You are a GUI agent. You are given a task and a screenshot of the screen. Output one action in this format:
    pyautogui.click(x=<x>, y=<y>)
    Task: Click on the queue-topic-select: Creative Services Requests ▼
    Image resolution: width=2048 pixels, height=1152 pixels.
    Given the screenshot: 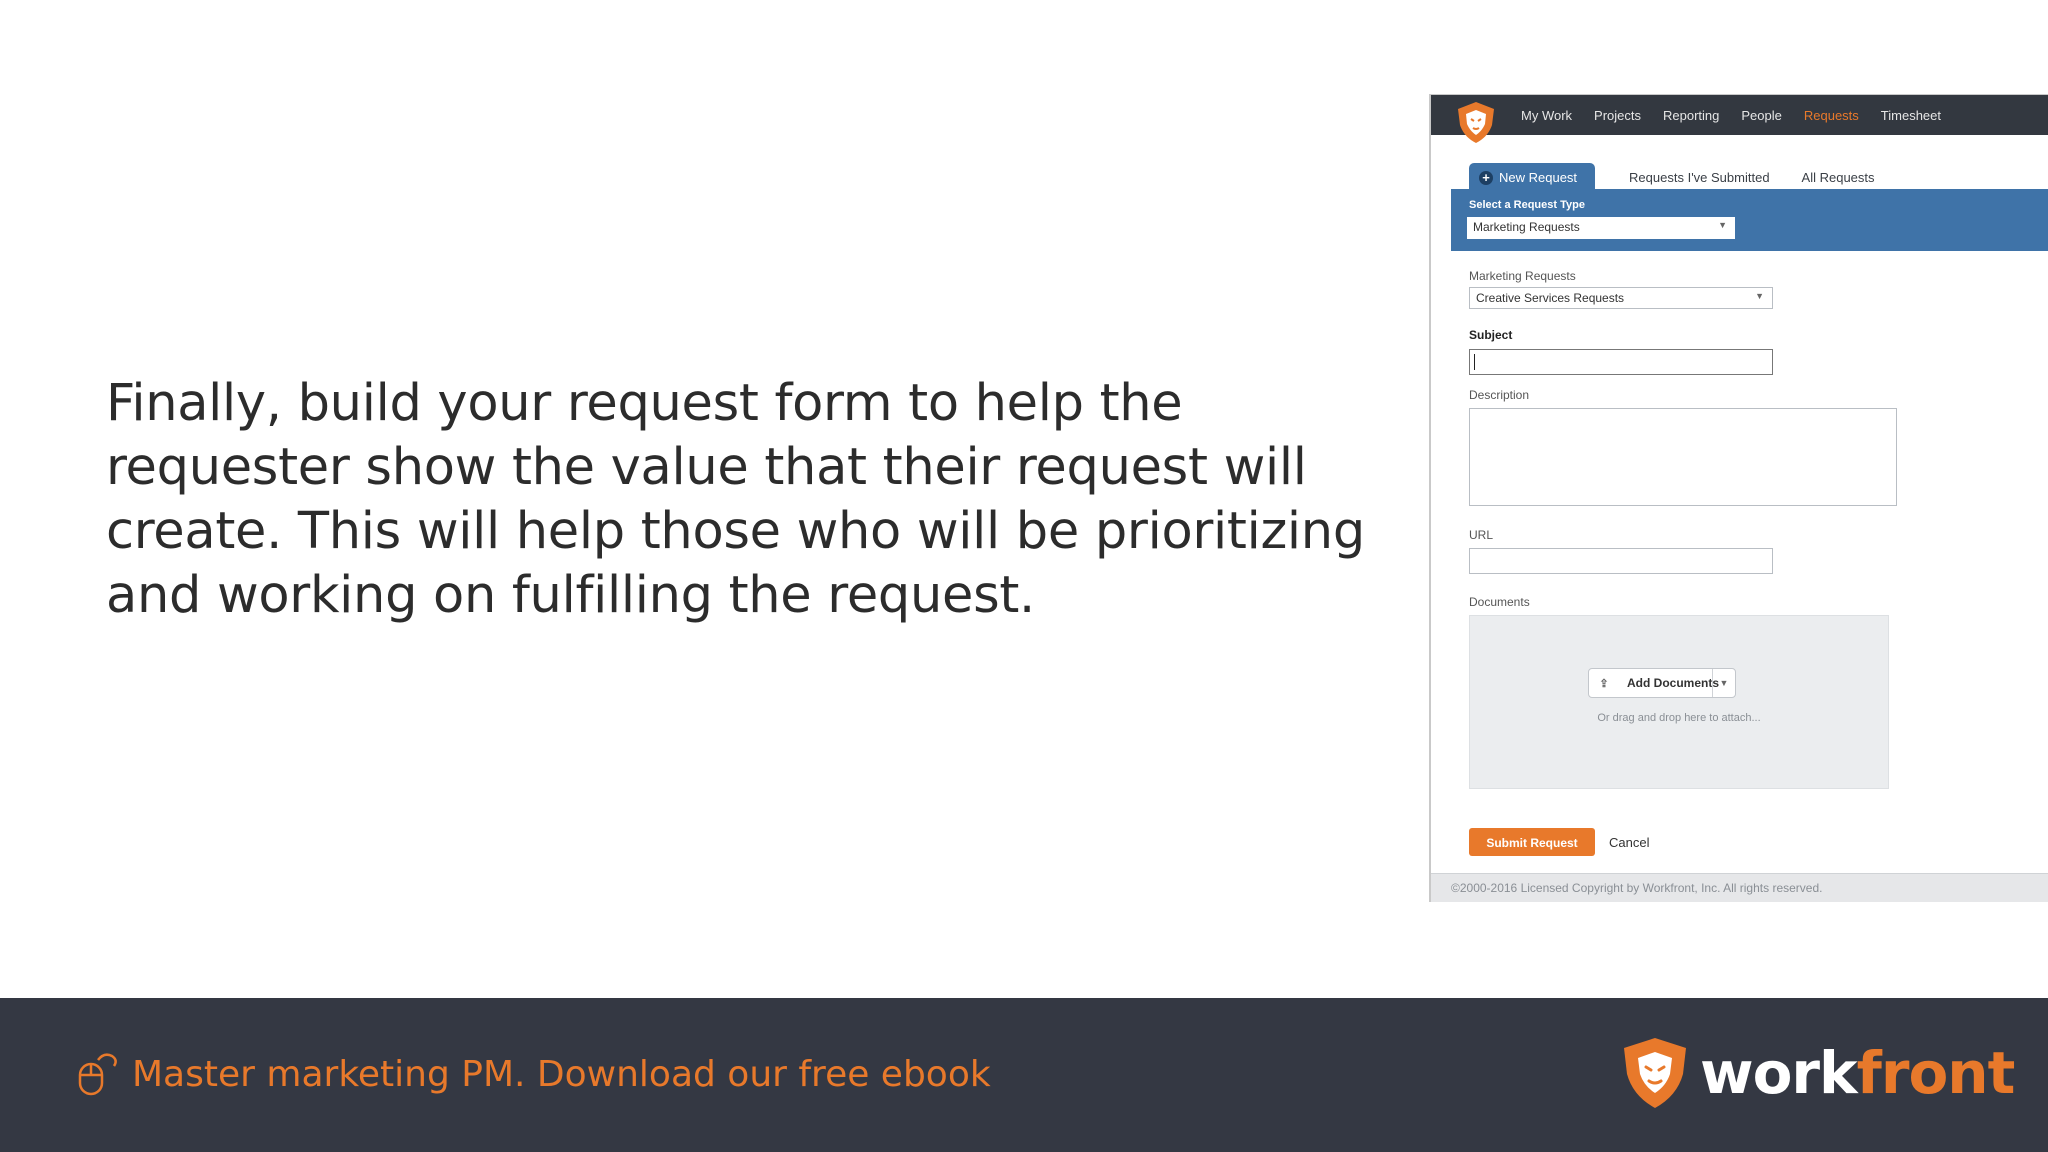 What is the action you would take?
    pyautogui.click(x=1621, y=298)
    